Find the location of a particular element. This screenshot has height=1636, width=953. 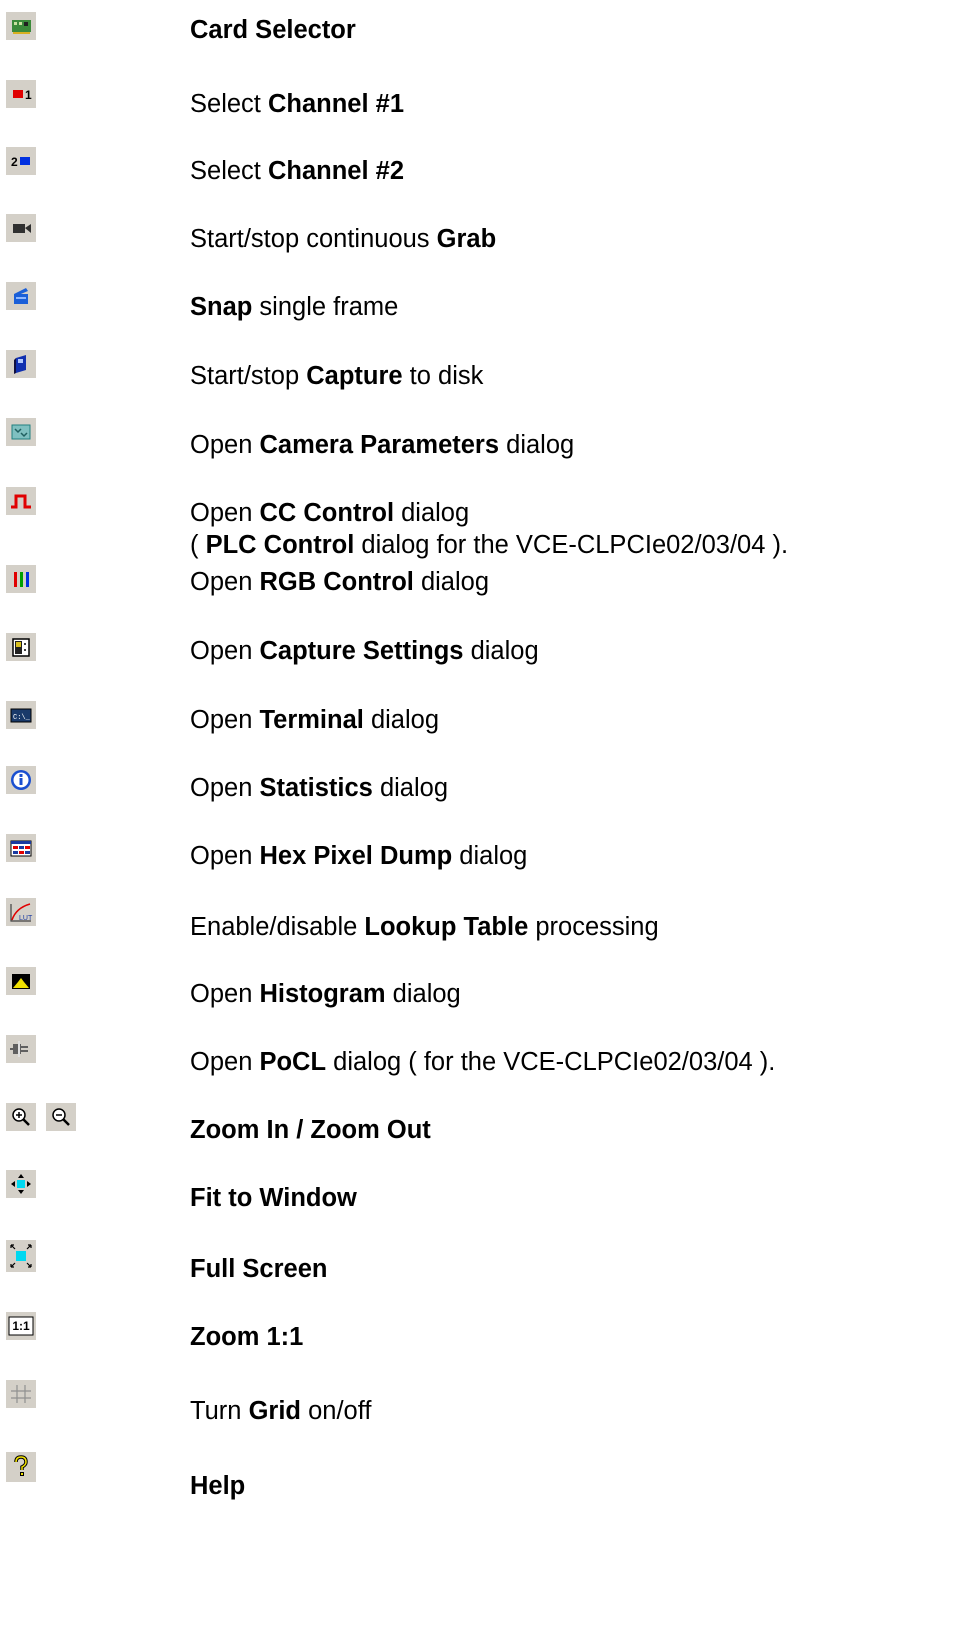

terminal-icon: C:\_ is located at coordinates (21, 715).